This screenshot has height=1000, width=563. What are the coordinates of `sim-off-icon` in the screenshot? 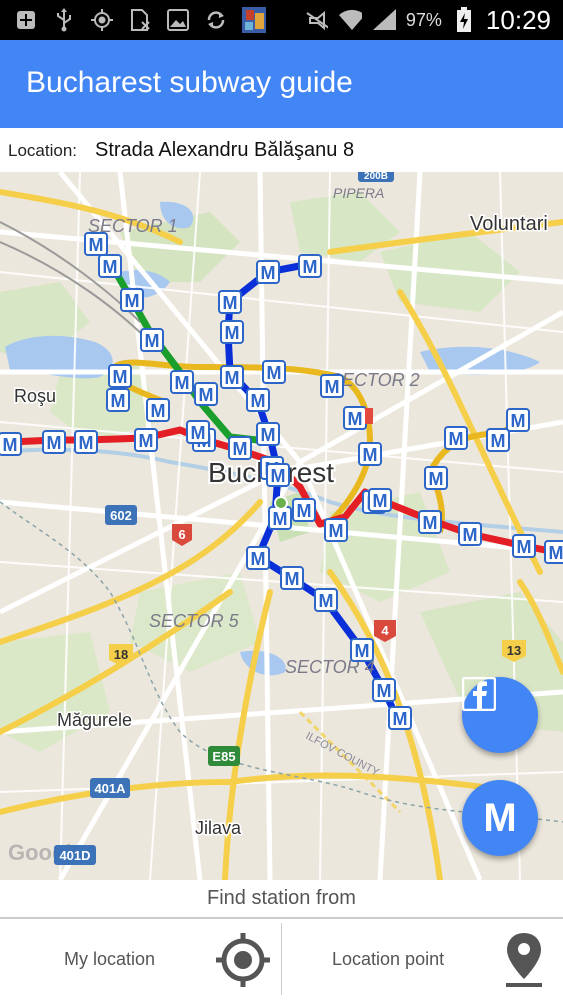 It's located at (140, 20).